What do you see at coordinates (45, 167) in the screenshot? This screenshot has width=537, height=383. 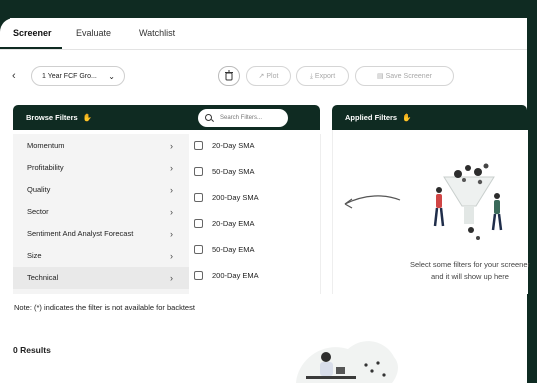 I see `category-label: Profitability` at bounding box center [45, 167].